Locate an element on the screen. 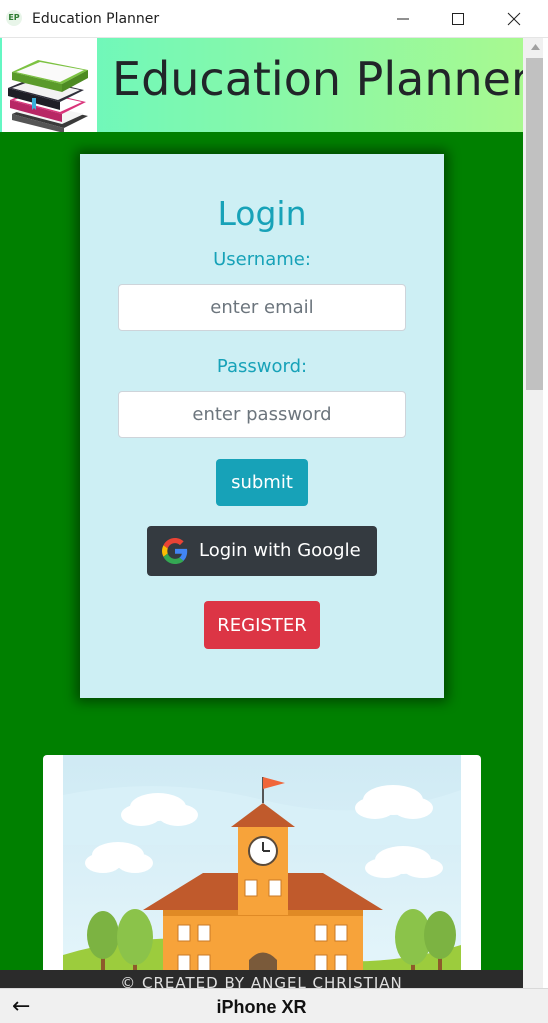 Image resolution: width=548 pixels, height=1023 pixels. close-button is located at coordinates (514, 19).